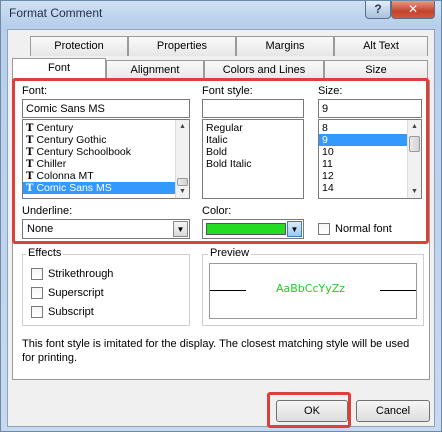  What do you see at coordinates (56, 13) in the screenshot?
I see `dialog-title: Format Comment` at bounding box center [56, 13].